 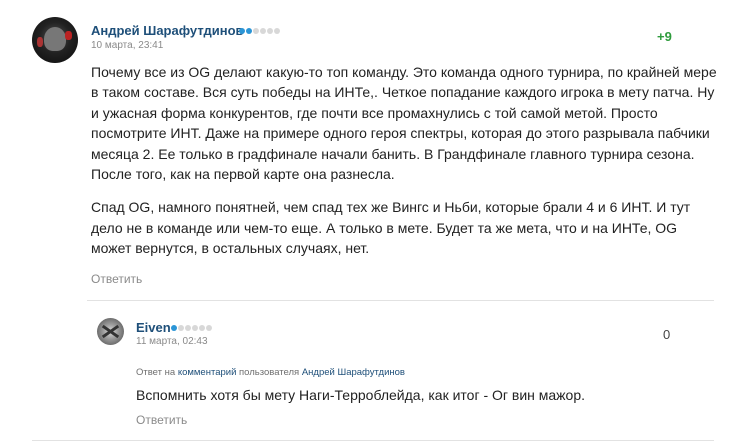 I want to click on reply-to-user-link: Андрей Шарафутдинов, so click(x=353, y=372).